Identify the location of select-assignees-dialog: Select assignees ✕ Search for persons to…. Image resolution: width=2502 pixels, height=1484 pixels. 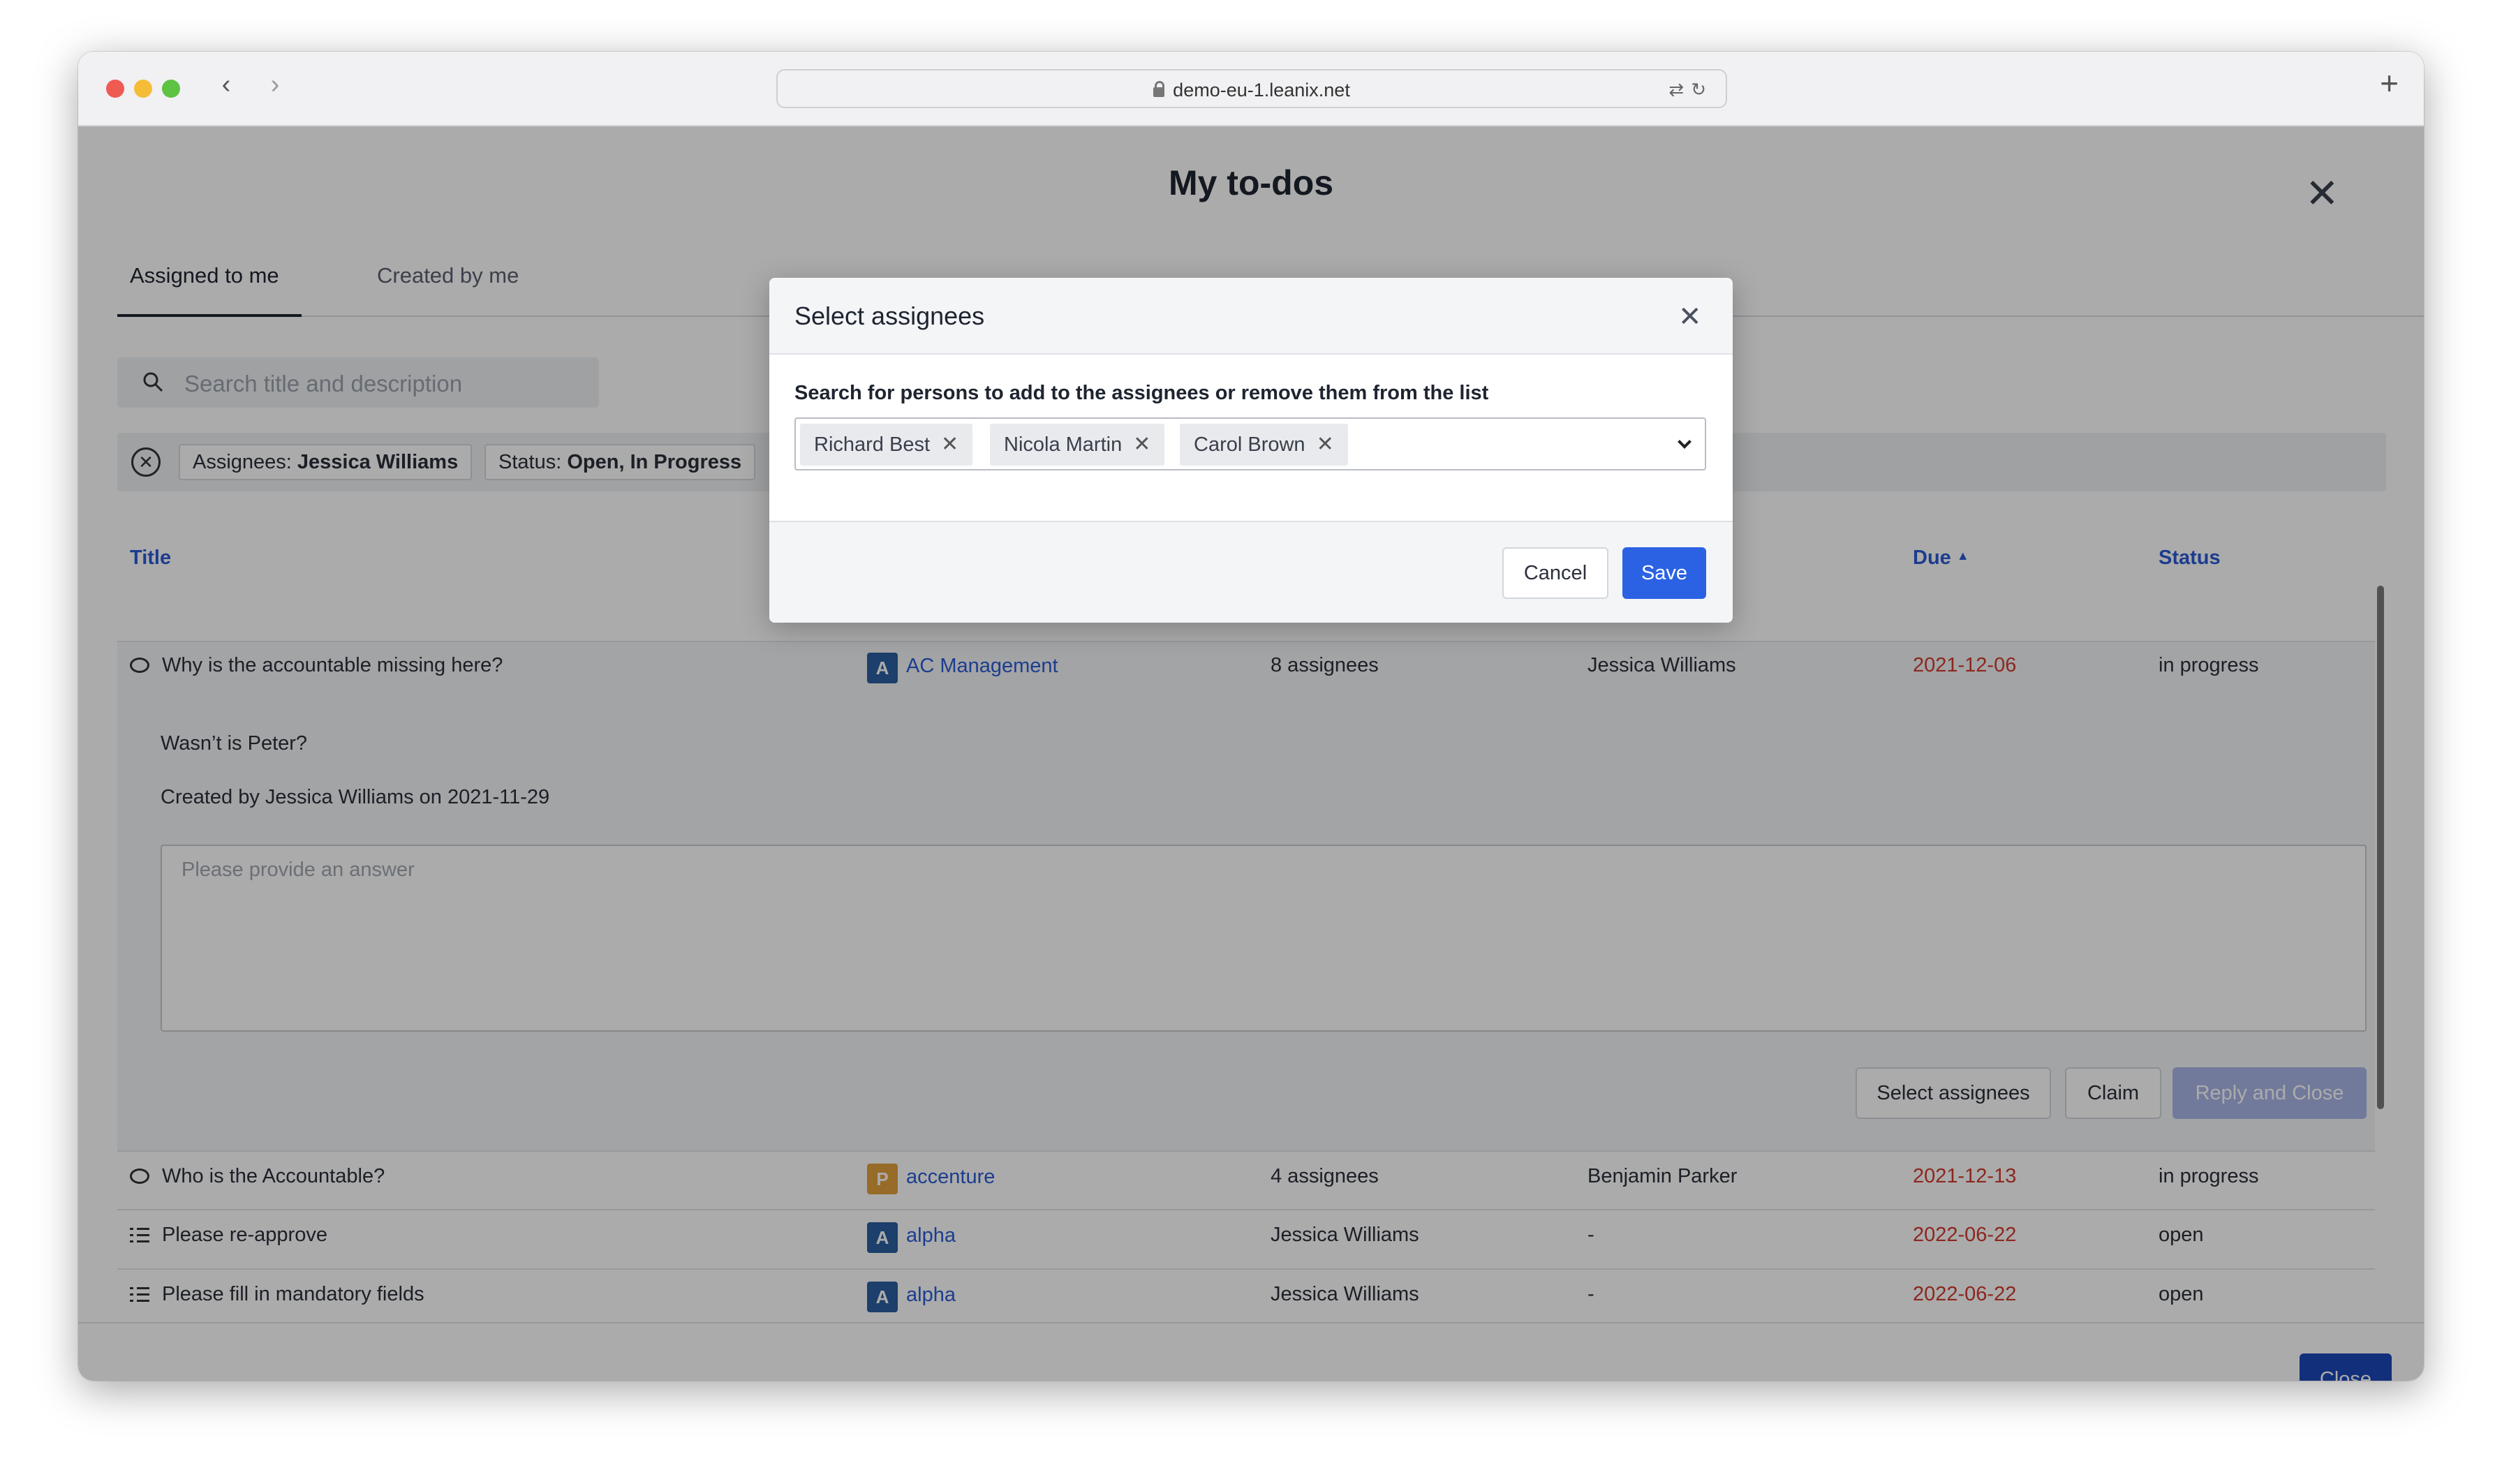
(1251, 450).